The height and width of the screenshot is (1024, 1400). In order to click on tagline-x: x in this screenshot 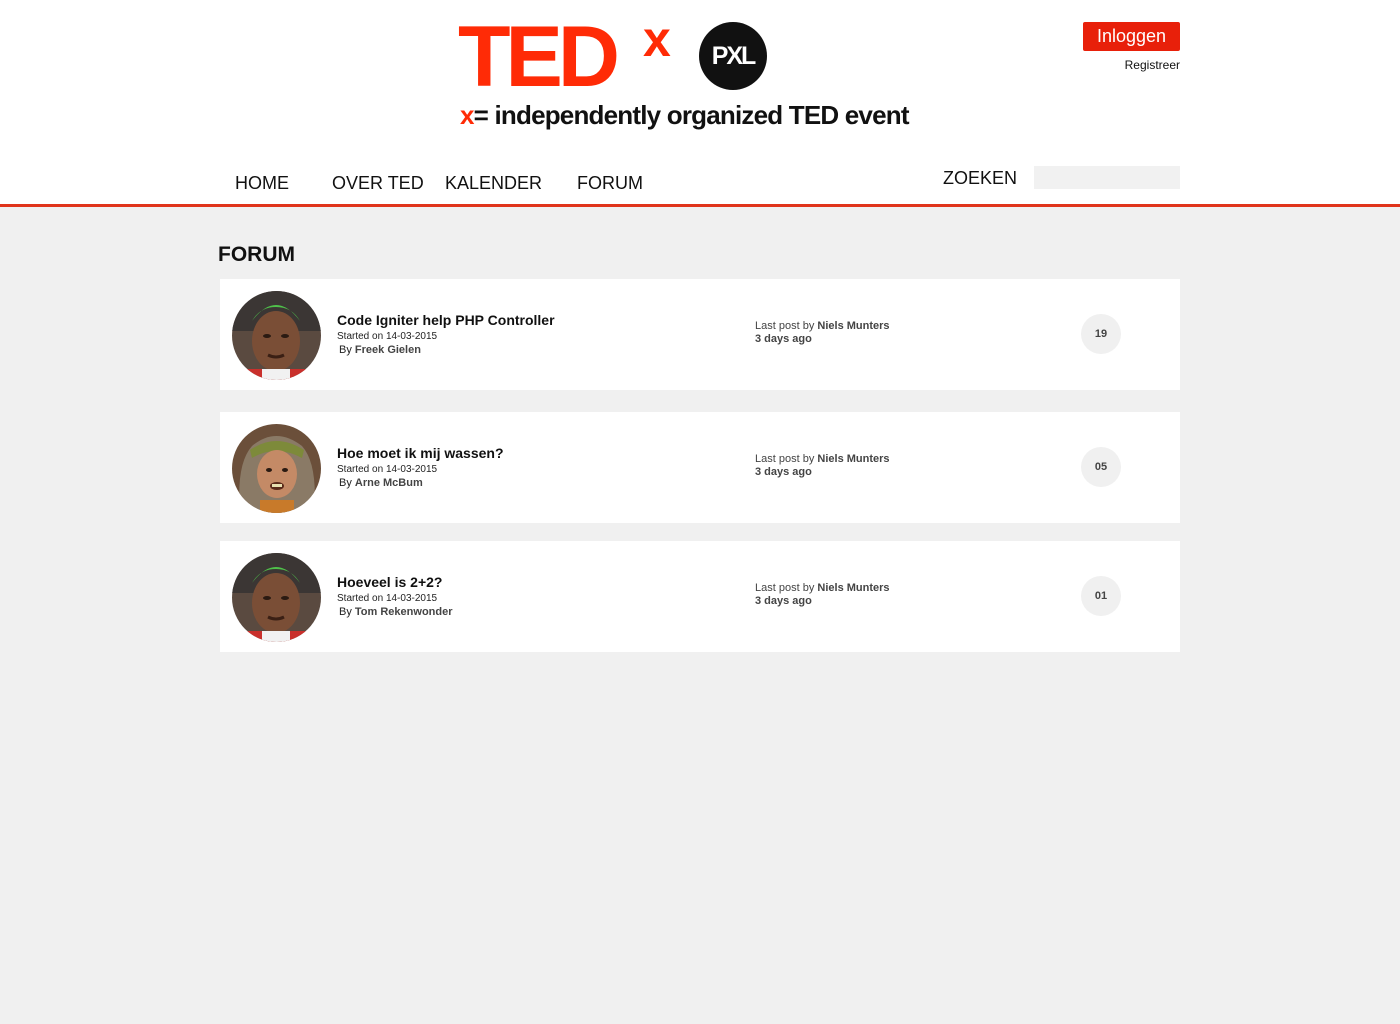, I will do `click(467, 115)`.